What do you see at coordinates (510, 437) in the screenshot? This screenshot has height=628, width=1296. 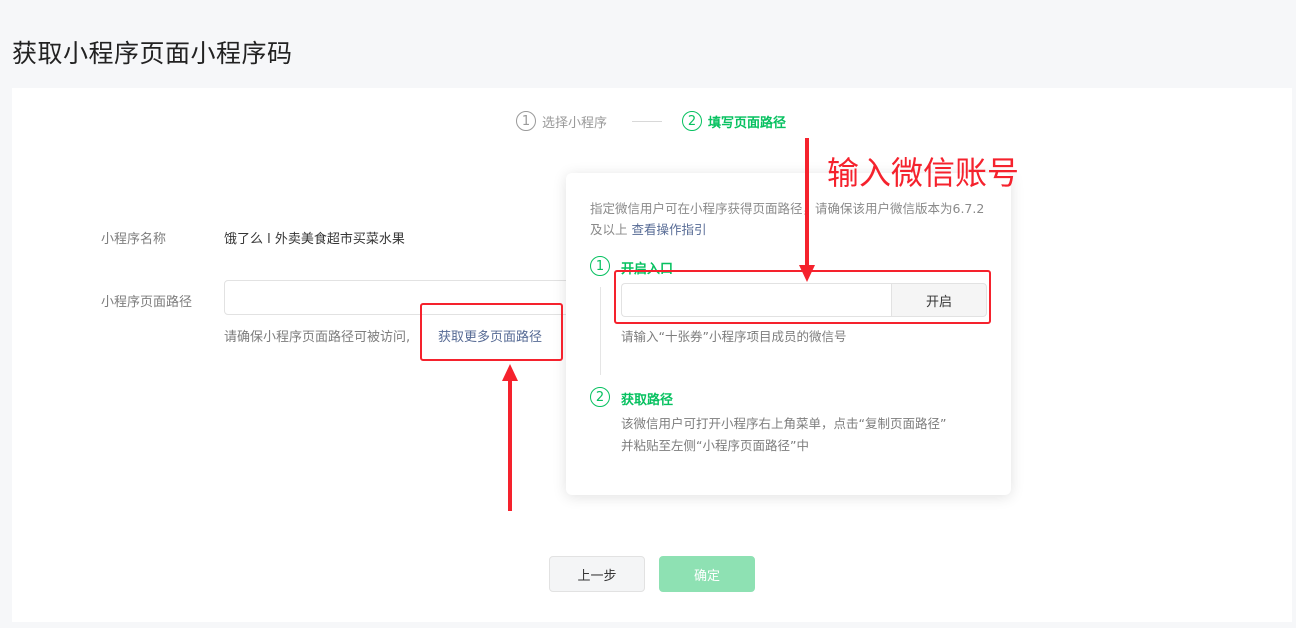 I see `arrow-up-icon` at bounding box center [510, 437].